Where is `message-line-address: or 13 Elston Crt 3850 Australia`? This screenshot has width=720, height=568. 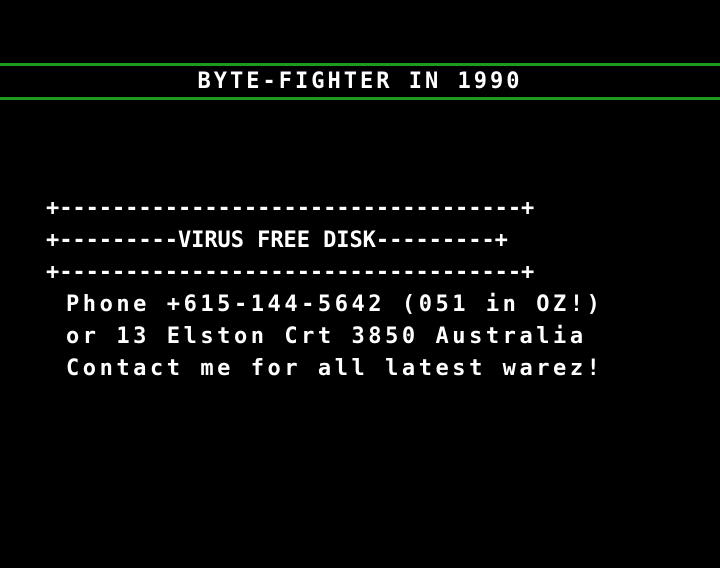 message-line-address: or 13 Elston Crt 3850 Australia is located at coordinates (326, 336).